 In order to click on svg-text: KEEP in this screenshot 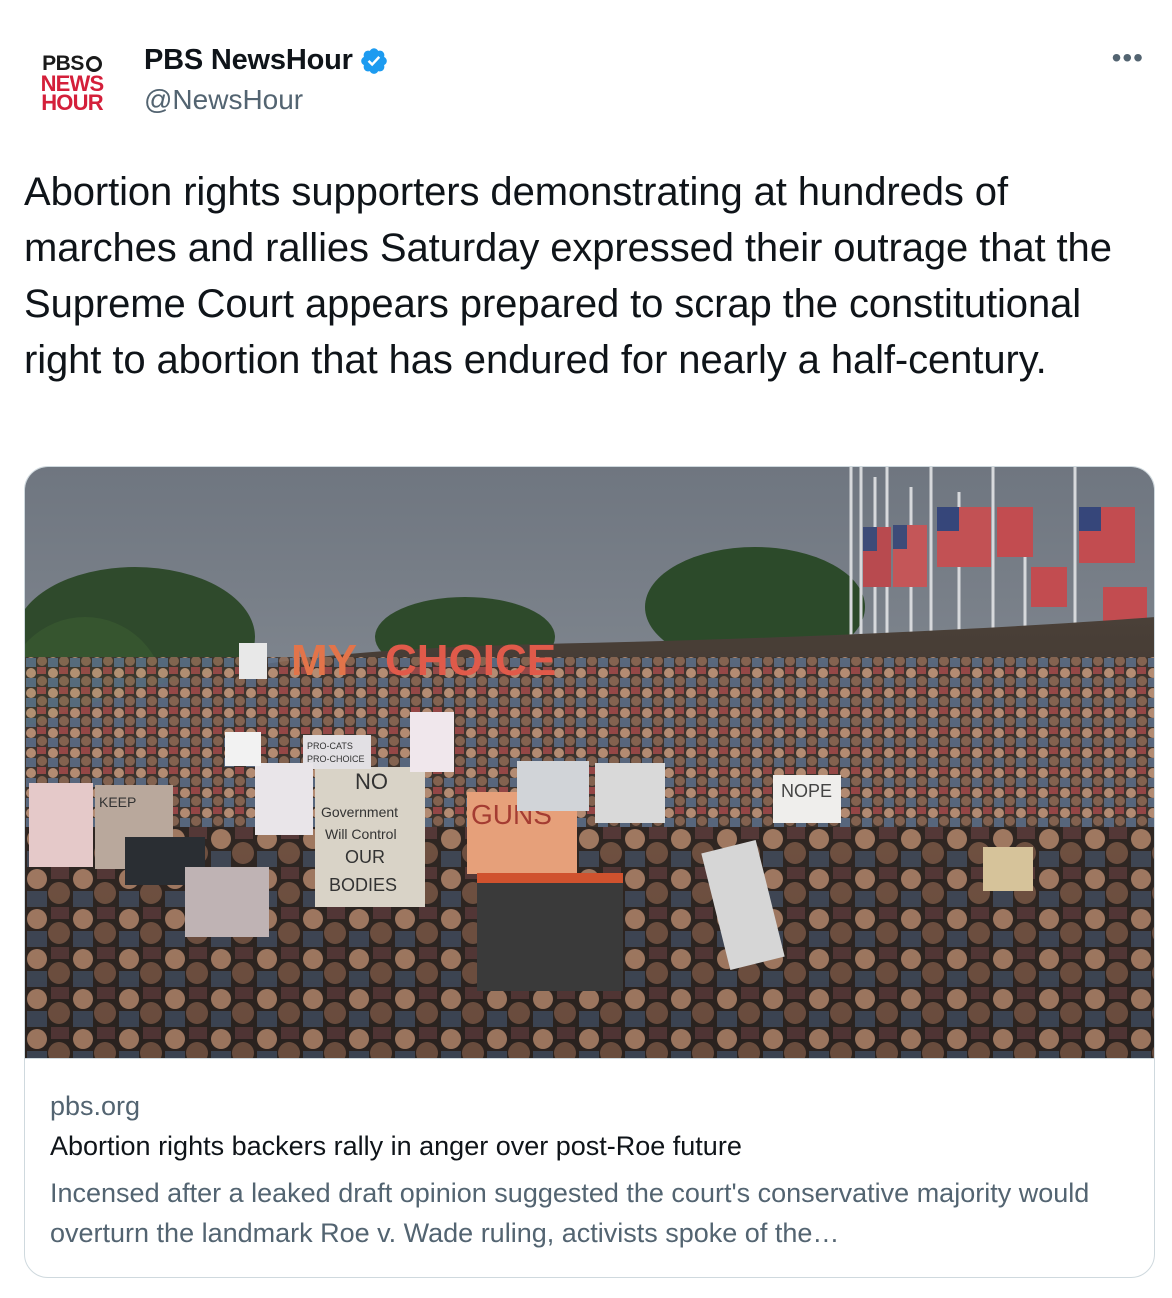, I will do `click(117, 802)`.